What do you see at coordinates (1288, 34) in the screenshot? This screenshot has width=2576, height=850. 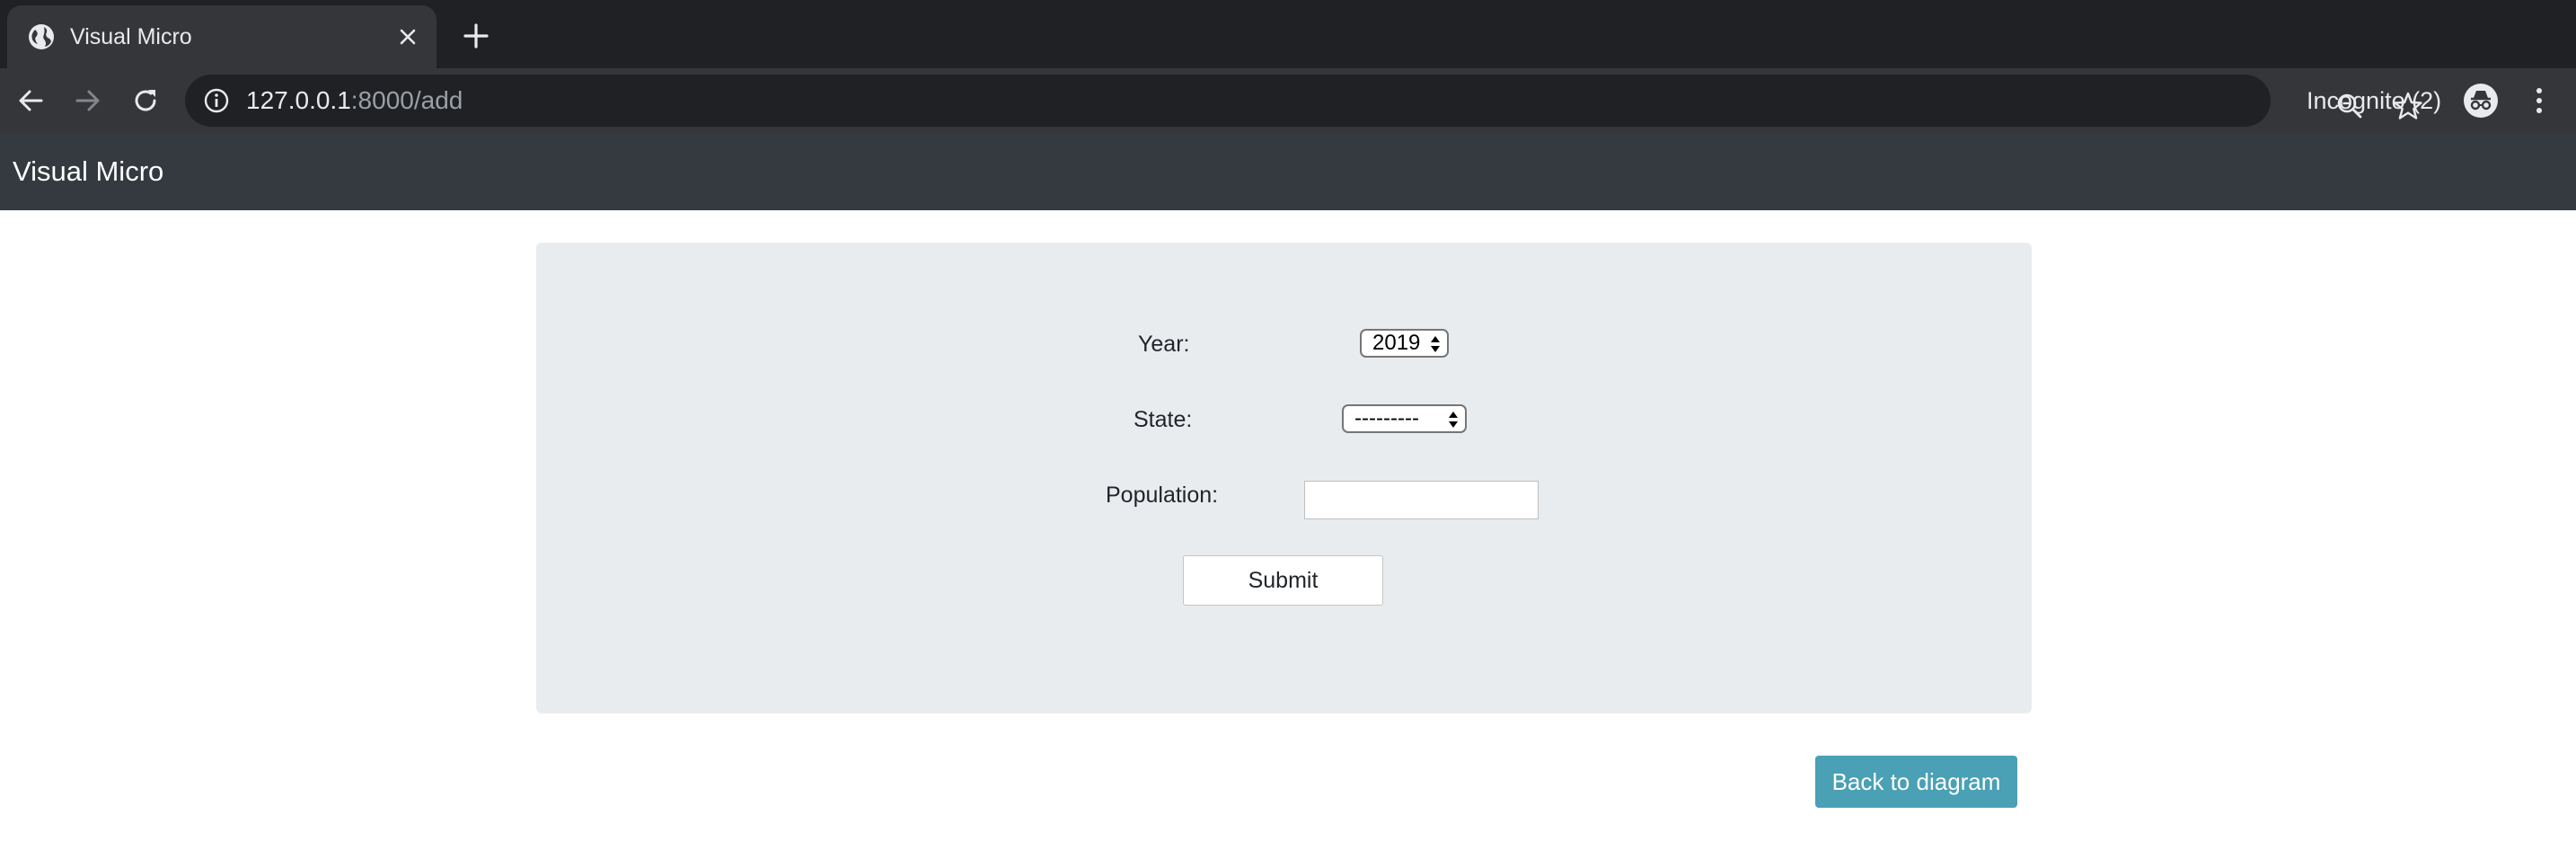 I see `browser-tabstrip: Visual Micro` at bounding box center [1288, 34].